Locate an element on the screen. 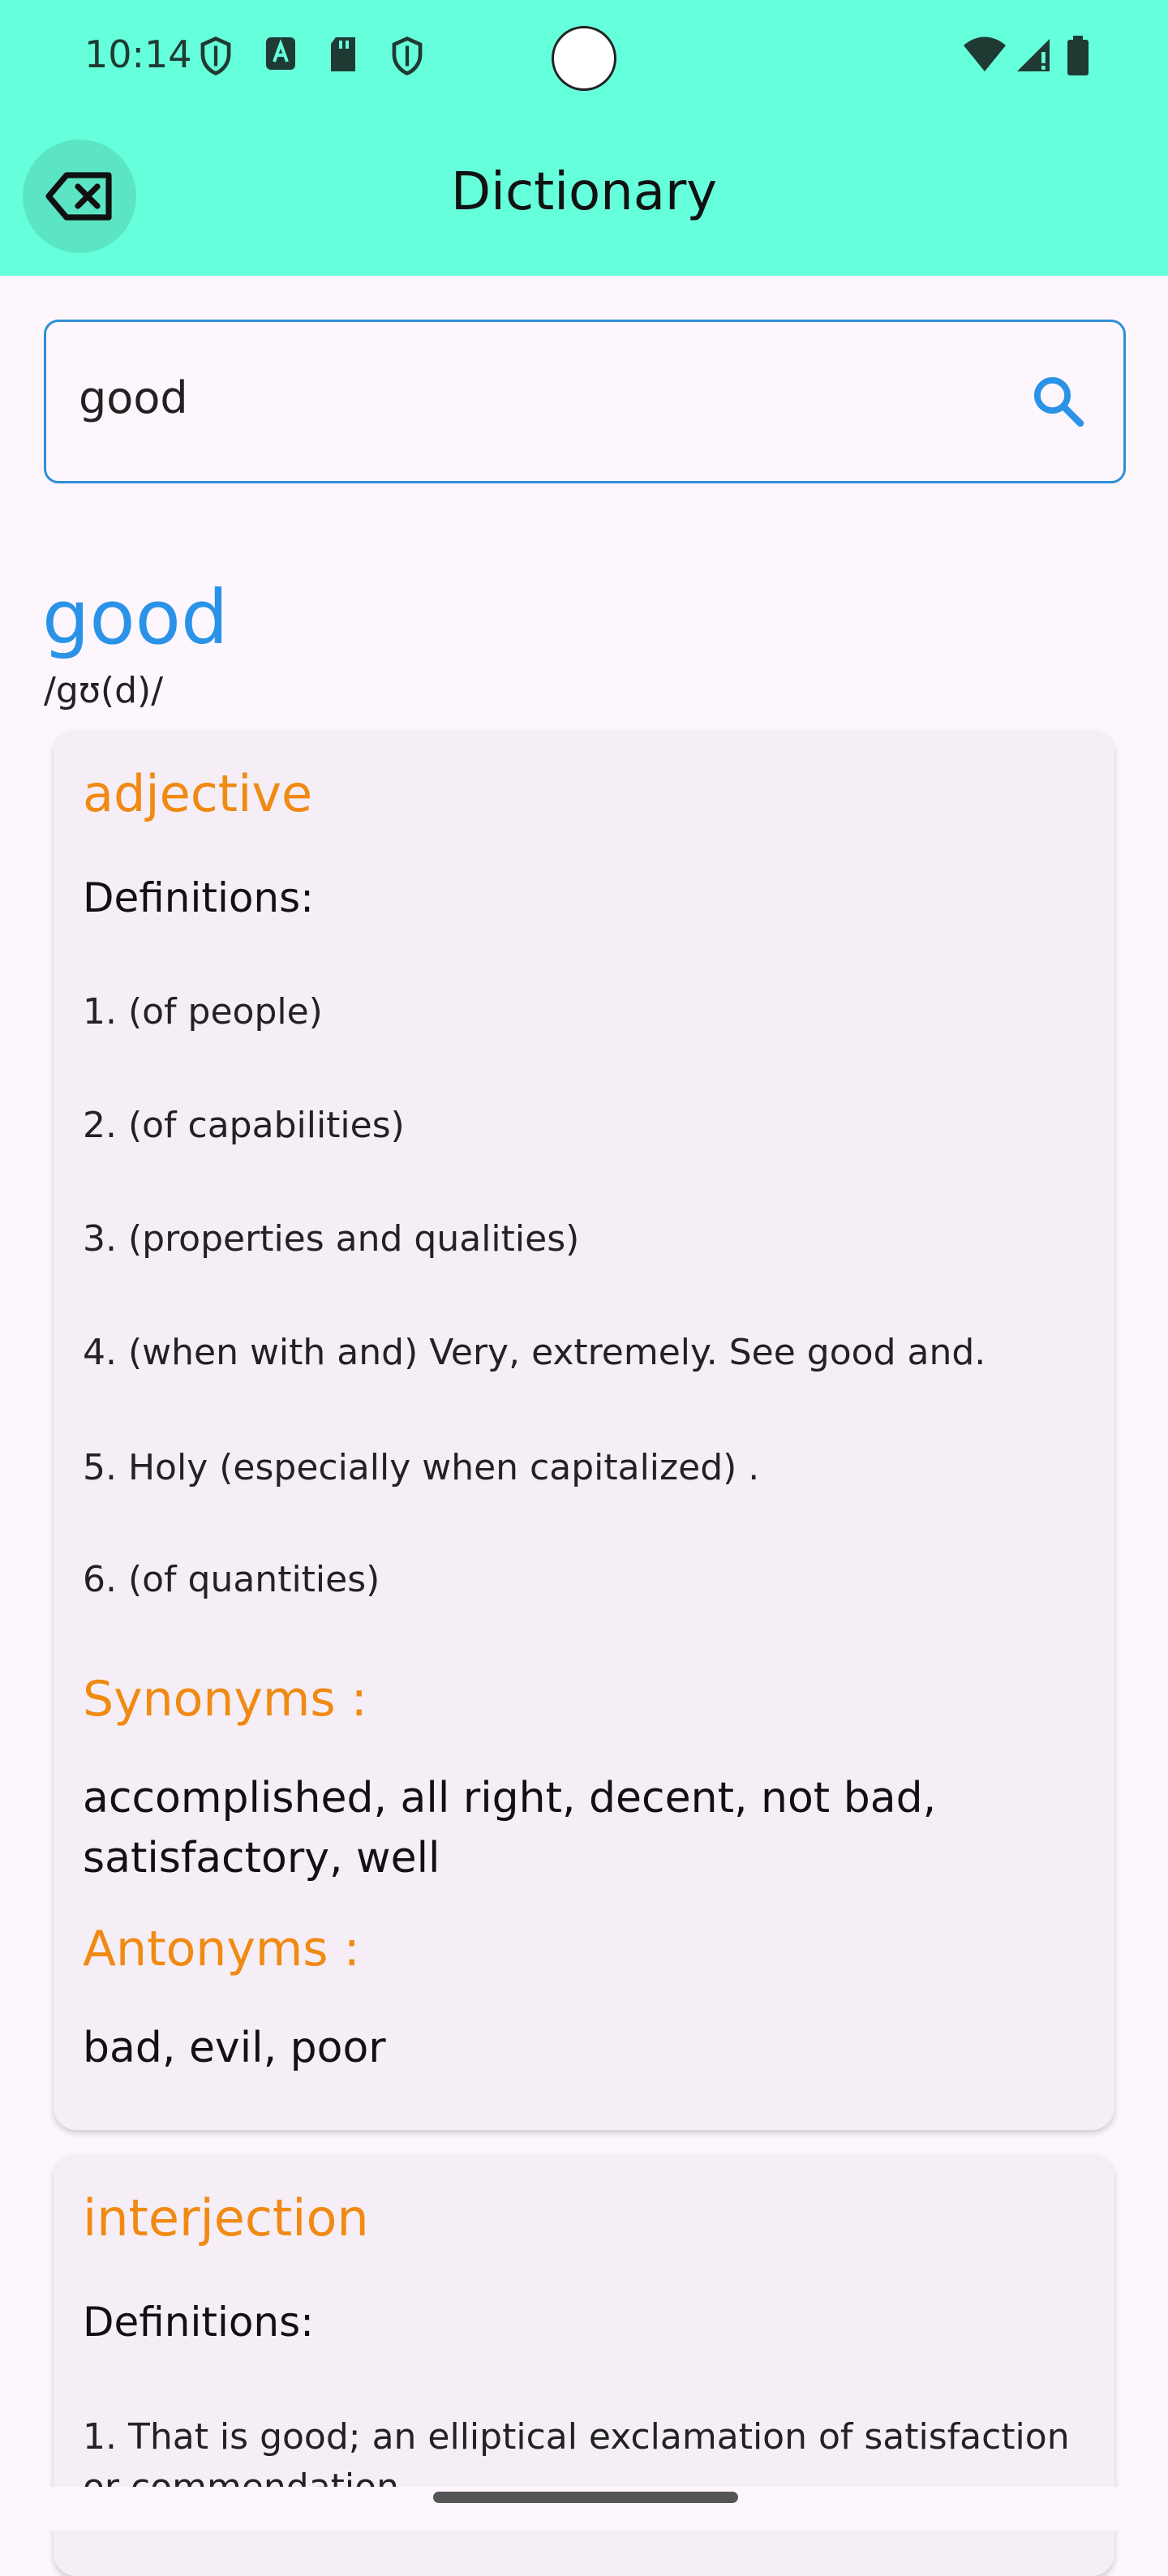 Image resolution: width=1168 pixels, height=2576 pixels. search-icon is located at coordinates (1058, 401).